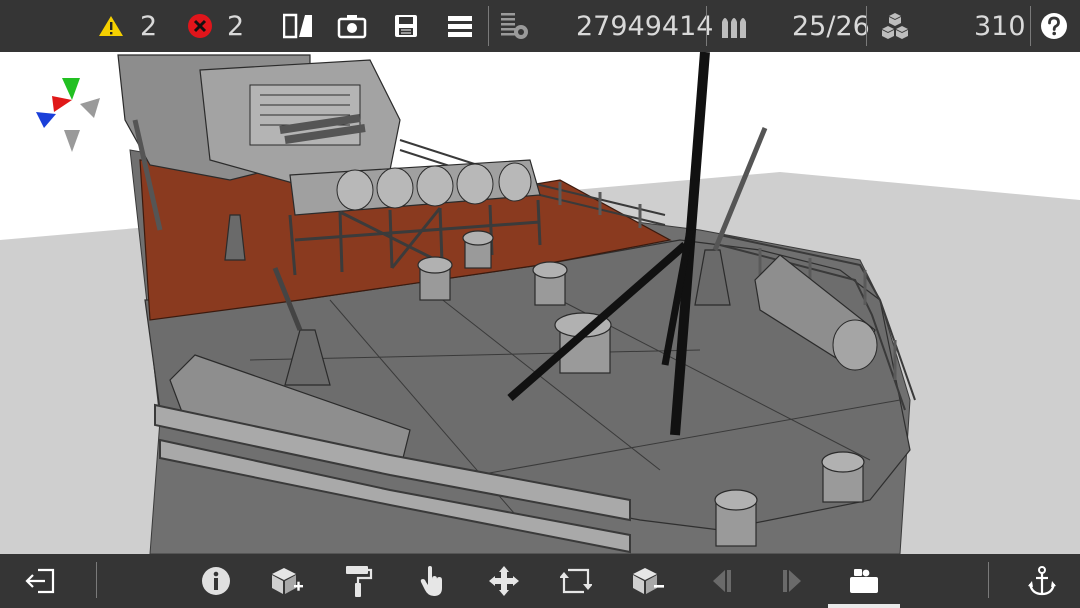 The width and height of the screenshot is (1080, 608). What do you see at coordinates (504, 581) in the screenshot?
I see `move-icon` at bounding box center [504, 581].